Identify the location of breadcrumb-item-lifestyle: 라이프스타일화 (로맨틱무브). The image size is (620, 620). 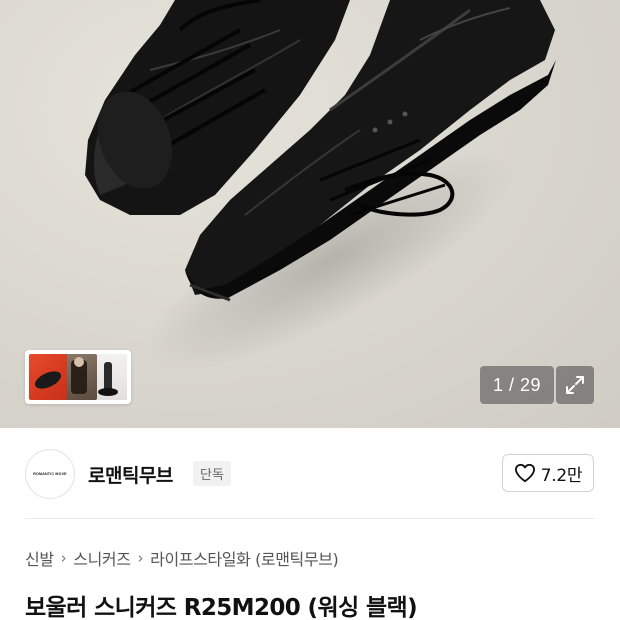
(244, 558).